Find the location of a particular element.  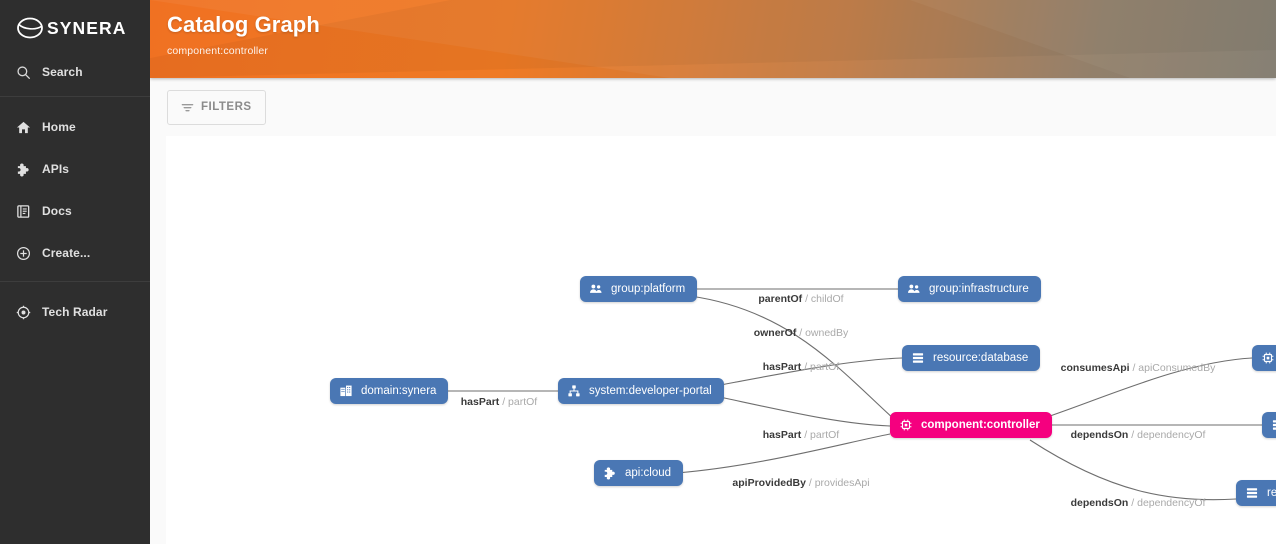

graph-node-resource-database: resource:database is located at coordinates (971, 358).